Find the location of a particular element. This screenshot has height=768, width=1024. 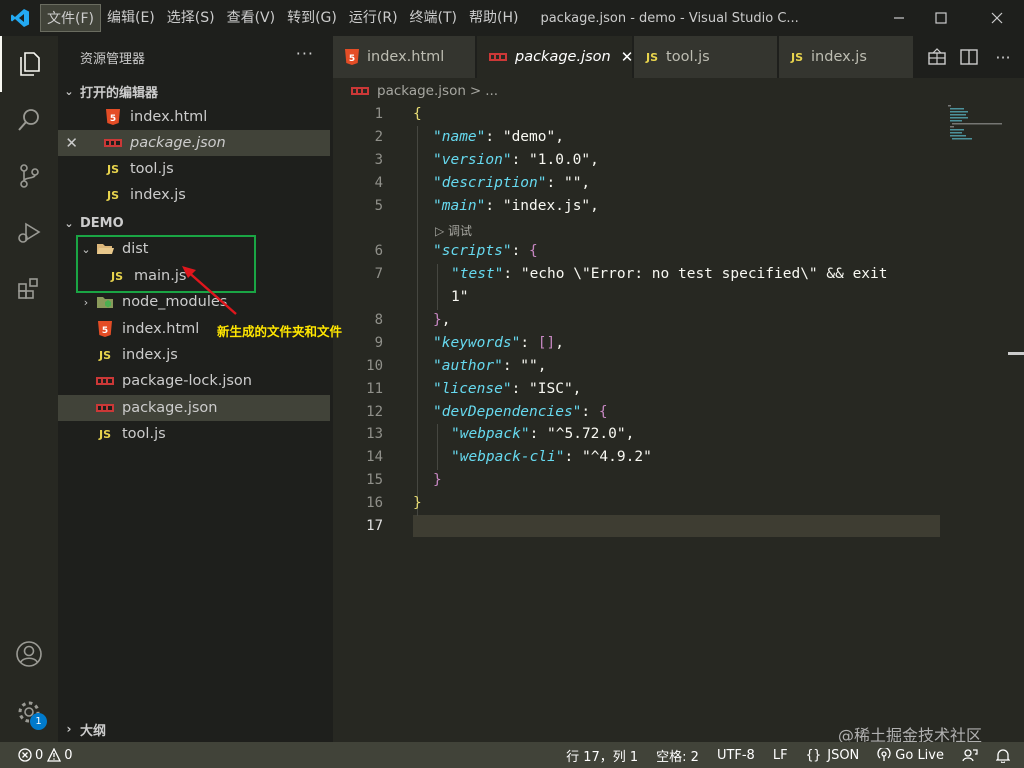

tree-item-file: package.json is located at coordinates (194, 408).